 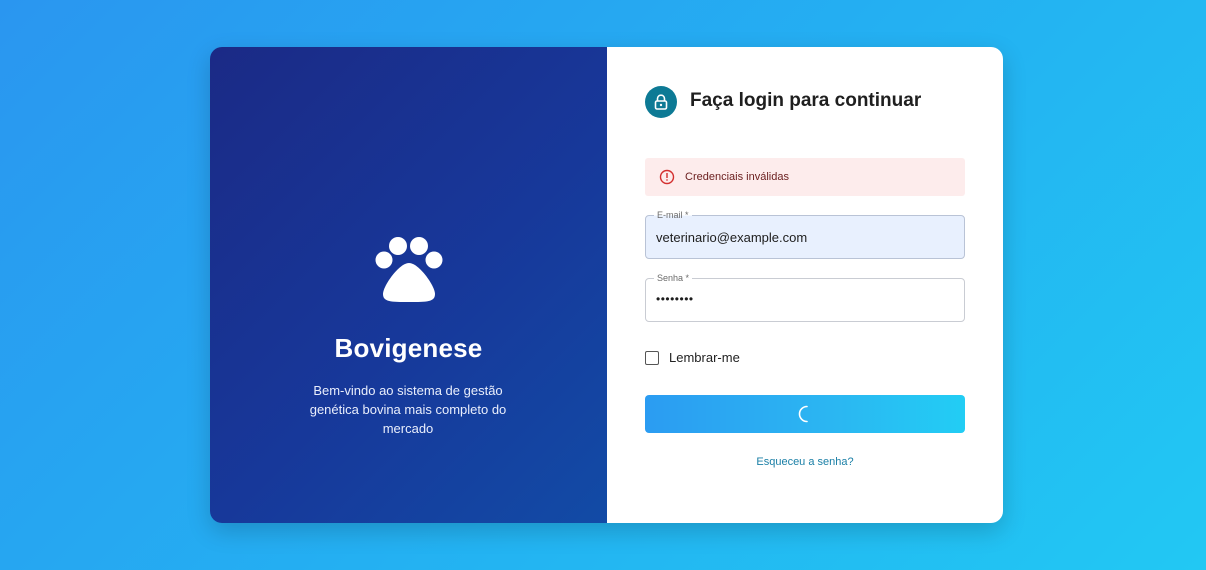 What do you see at coordinates (805, 462) in the screenshot?
I see `forgot-password-link: Esqueceu a senha?` at bounding box center [805, 462].